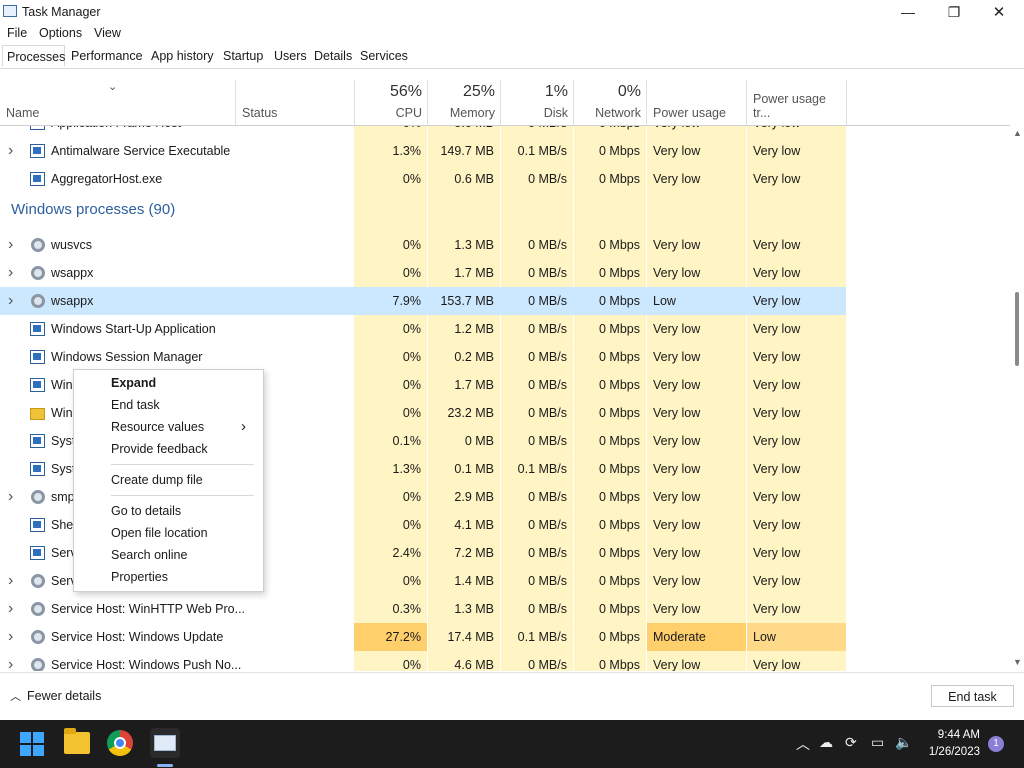 The height and width of the screenshot is (768, 1024). I want to click on system-clock: 9:44 AM 1/26/2023, so click(954, 744).